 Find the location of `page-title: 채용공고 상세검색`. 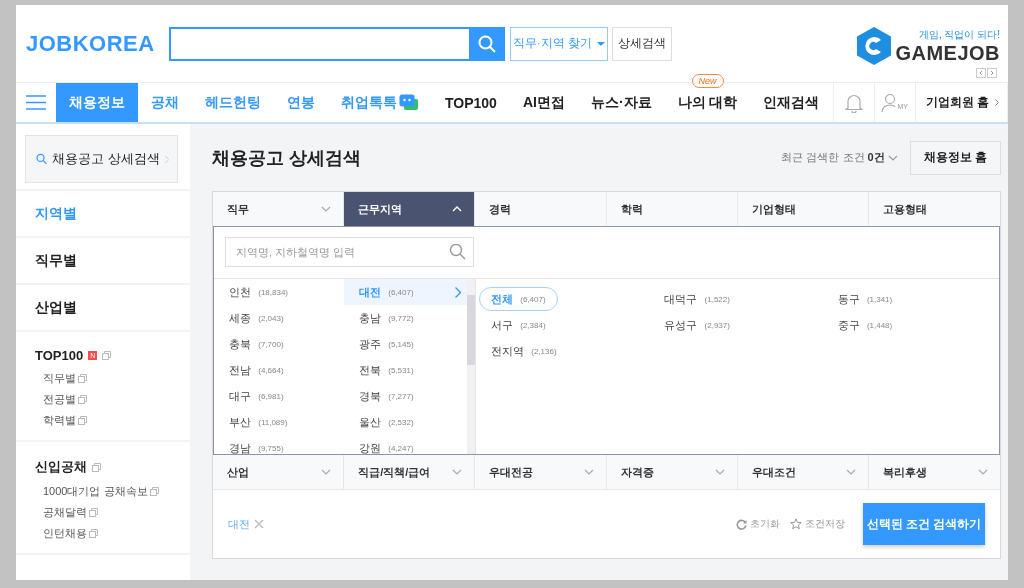

page-title: 채용공고 상세검색 is located at coordinates (287, 158).